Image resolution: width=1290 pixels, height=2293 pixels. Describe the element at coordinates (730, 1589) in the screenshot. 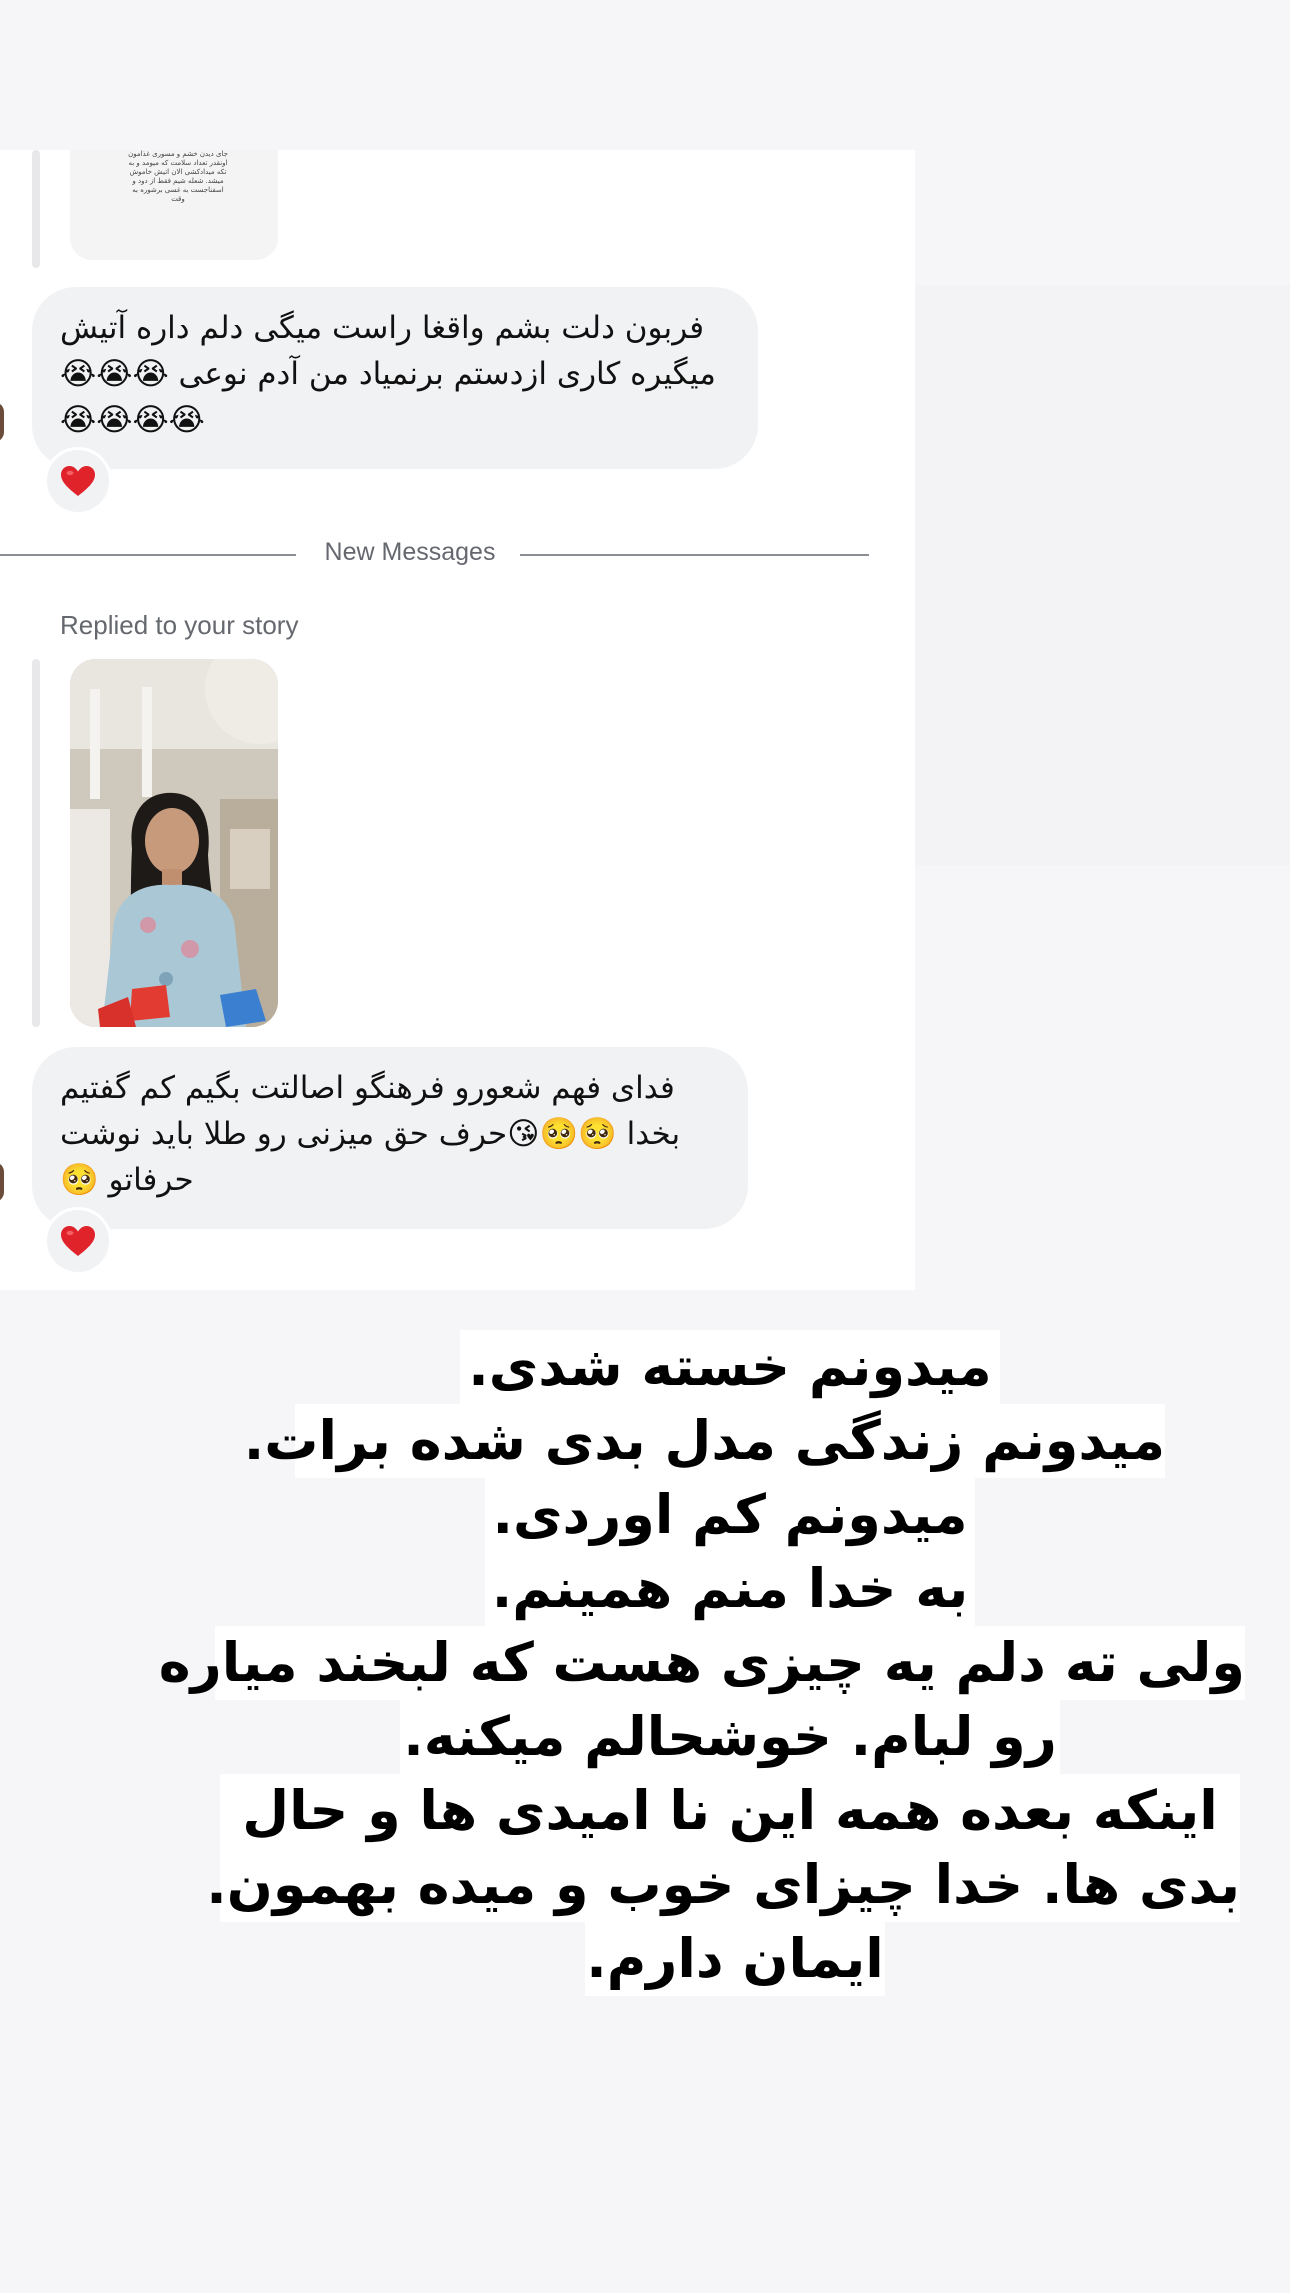

I see `caption-line: به خدا منم همینم.` at that location.